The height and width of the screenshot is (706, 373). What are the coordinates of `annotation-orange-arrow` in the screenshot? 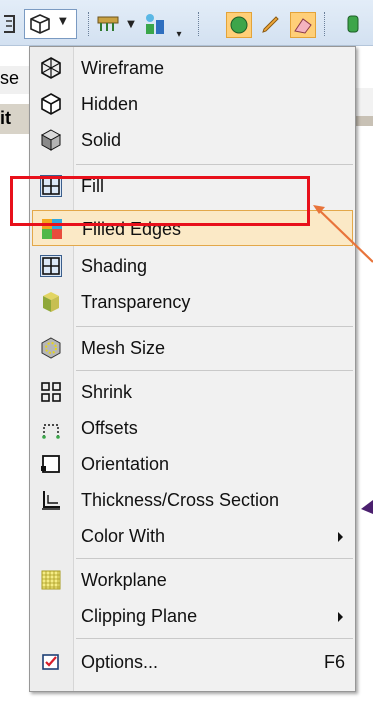 It's located at (345, 235).